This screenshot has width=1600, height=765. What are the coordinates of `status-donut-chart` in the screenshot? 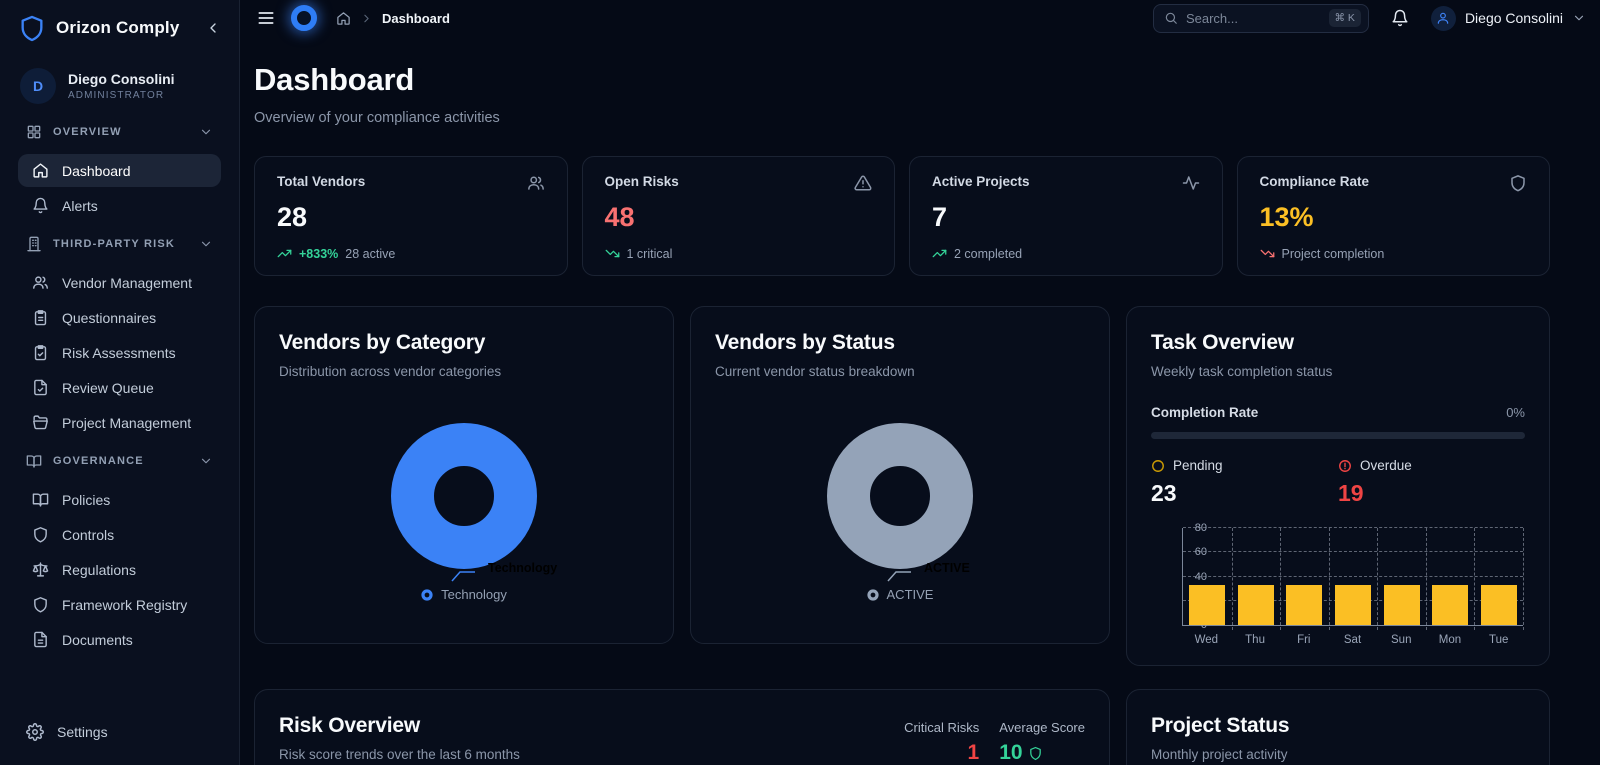 It's located at (900, 498).